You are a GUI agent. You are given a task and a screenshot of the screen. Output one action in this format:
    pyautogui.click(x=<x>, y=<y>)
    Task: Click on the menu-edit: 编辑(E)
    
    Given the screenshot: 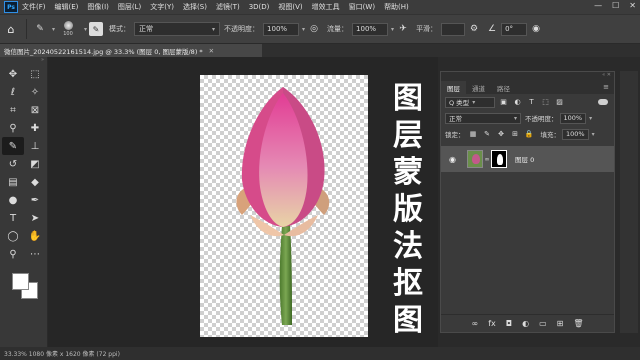 What is the action you would take?
    pyautogui.click(x=67, y=7)
    